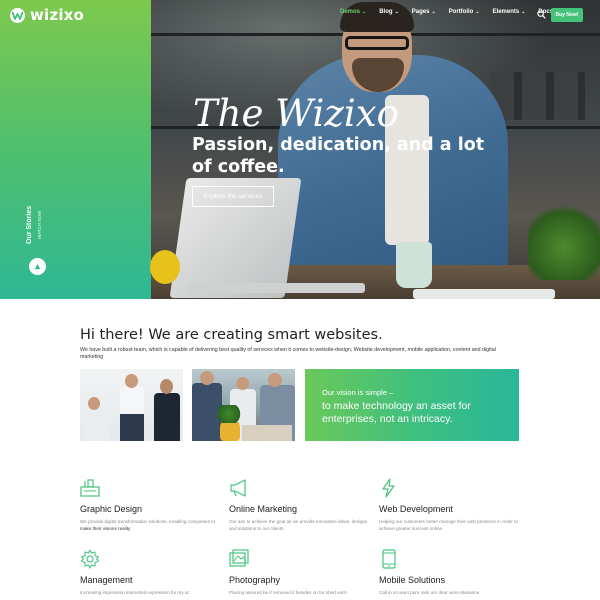 The image size is (600, 600). What do you see at coordinates (90, 559) in the screenshot?
I see `gear-icon` at bounding box center [90, 559].